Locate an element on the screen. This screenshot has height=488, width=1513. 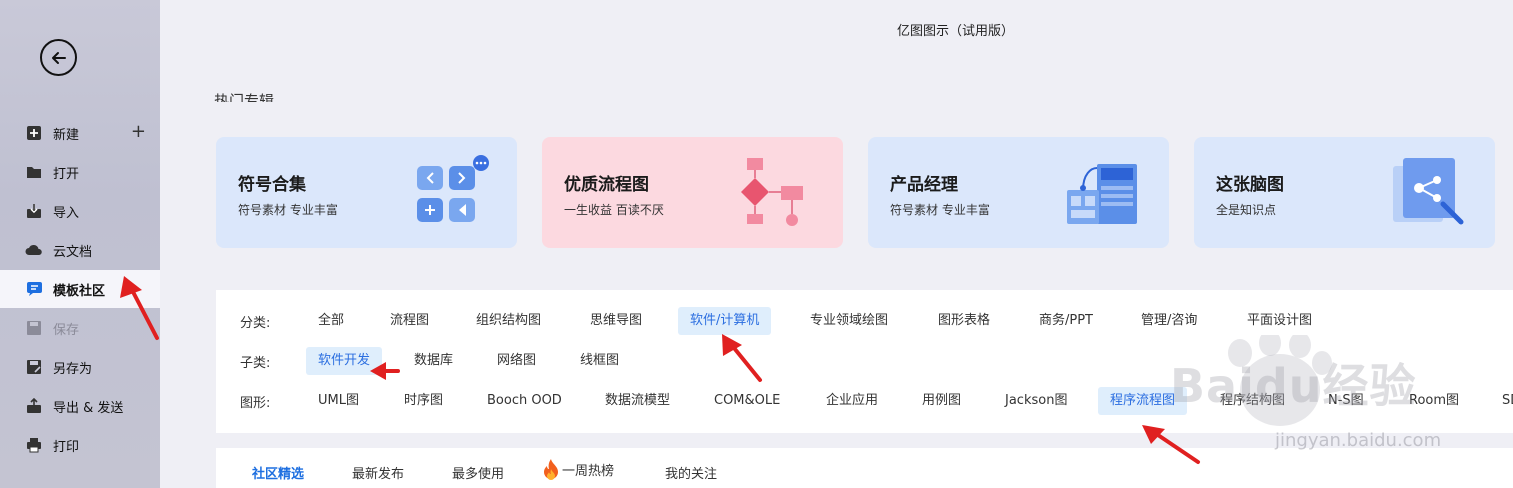
sidebar-item-label: 云文档 is located at coordinates (73, 252).